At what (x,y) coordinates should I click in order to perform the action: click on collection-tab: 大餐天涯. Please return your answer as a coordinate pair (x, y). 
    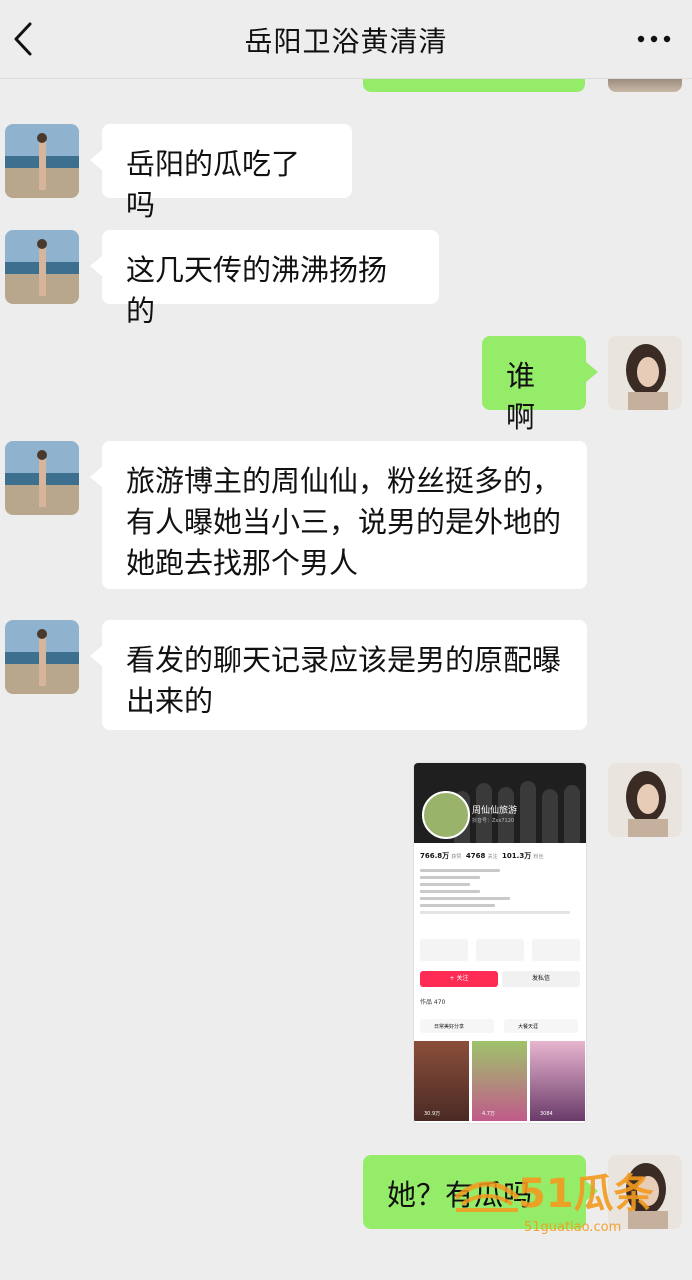
    Looking at the image, I should click on (528, 1027).